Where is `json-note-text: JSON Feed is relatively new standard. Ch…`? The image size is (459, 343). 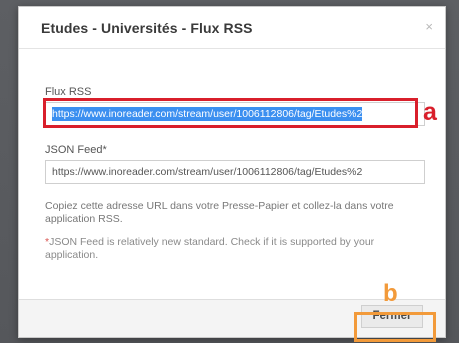
json-note-text: JSON Feed is relatively new standard. Ch… is located at coordinates (210, 248).